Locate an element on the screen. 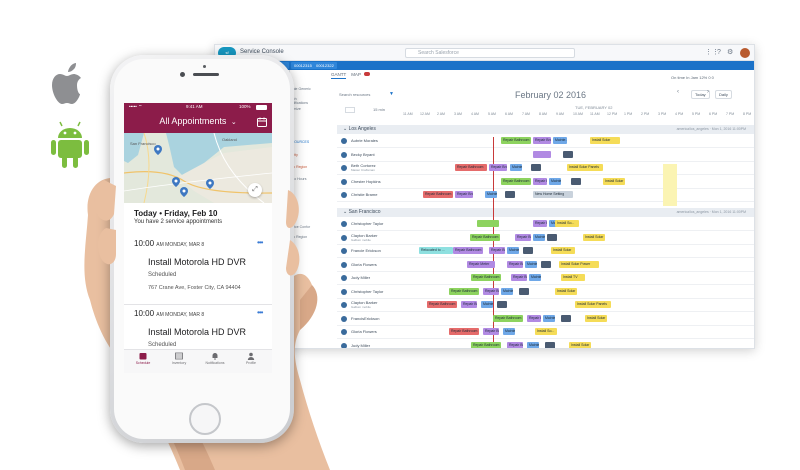 This screenshot has width=800, height=470. bottom-tab-bar: Schedule Inventory Notifications Profile is located at coordinates (198, 361).